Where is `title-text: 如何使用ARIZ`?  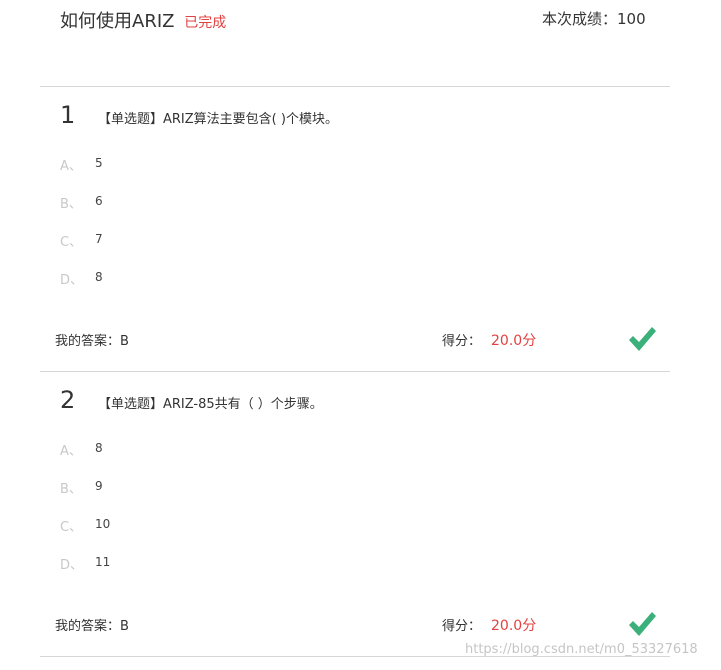 title-text: 如何使用ARIZ is located at coordinates (117, 21).